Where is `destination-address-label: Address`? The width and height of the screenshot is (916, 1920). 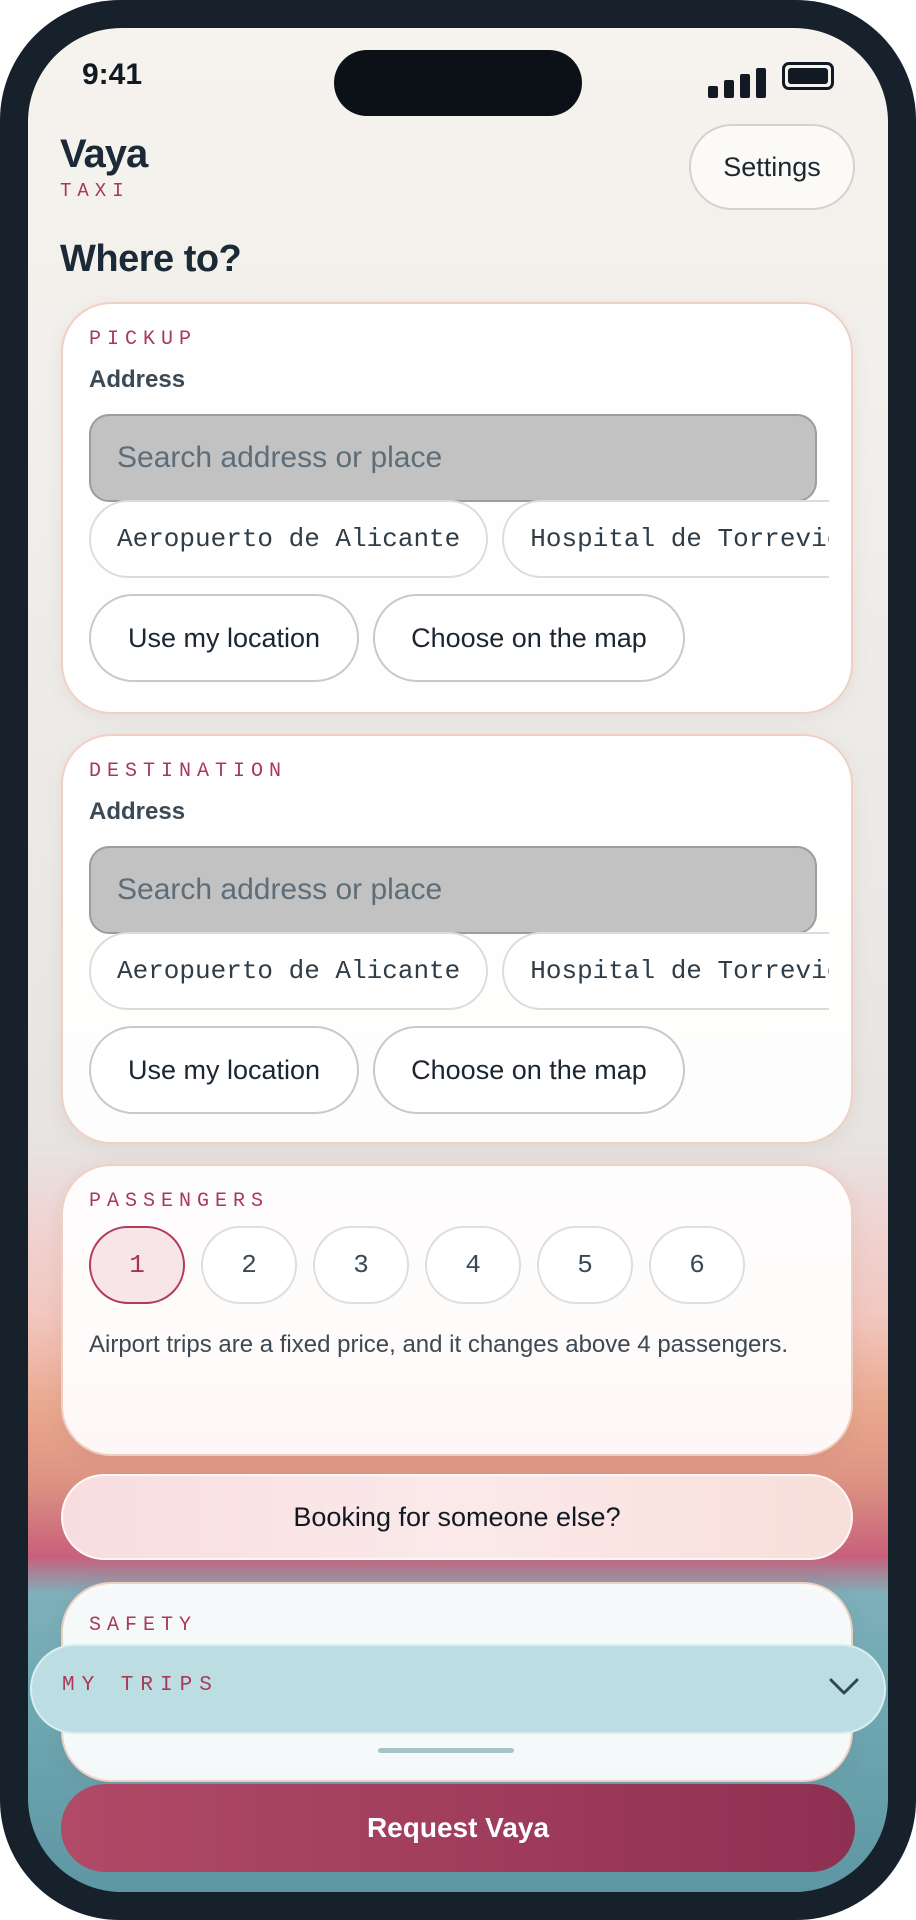 destination-address-label: Address is located at coordinates (137, 811).